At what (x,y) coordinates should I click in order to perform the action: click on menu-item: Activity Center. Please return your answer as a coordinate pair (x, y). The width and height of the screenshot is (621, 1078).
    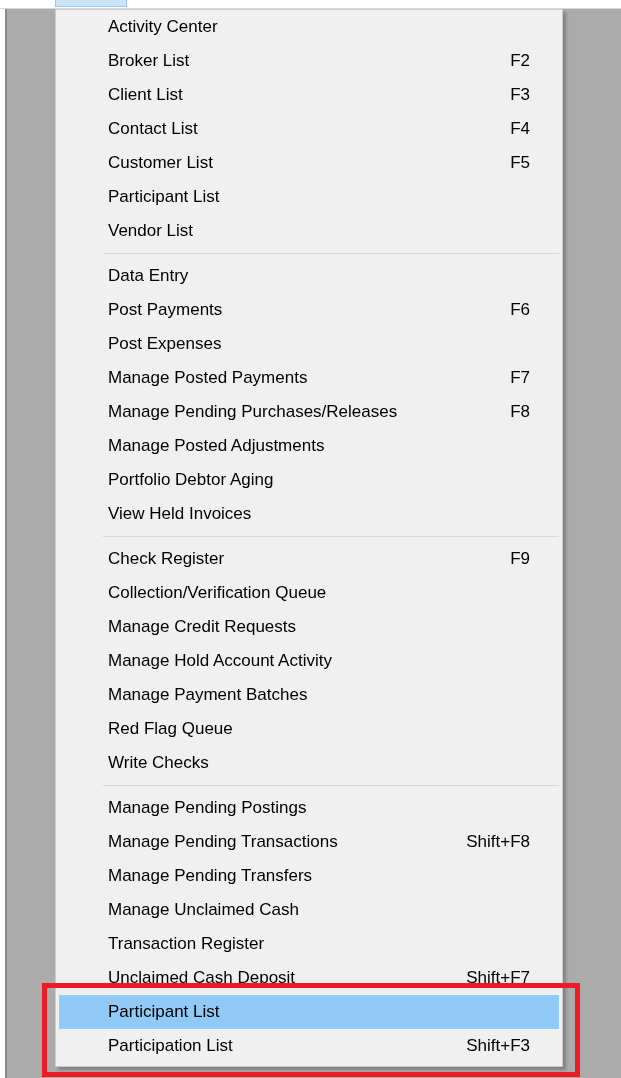
    Looking at the image, I should click on (309, 27).